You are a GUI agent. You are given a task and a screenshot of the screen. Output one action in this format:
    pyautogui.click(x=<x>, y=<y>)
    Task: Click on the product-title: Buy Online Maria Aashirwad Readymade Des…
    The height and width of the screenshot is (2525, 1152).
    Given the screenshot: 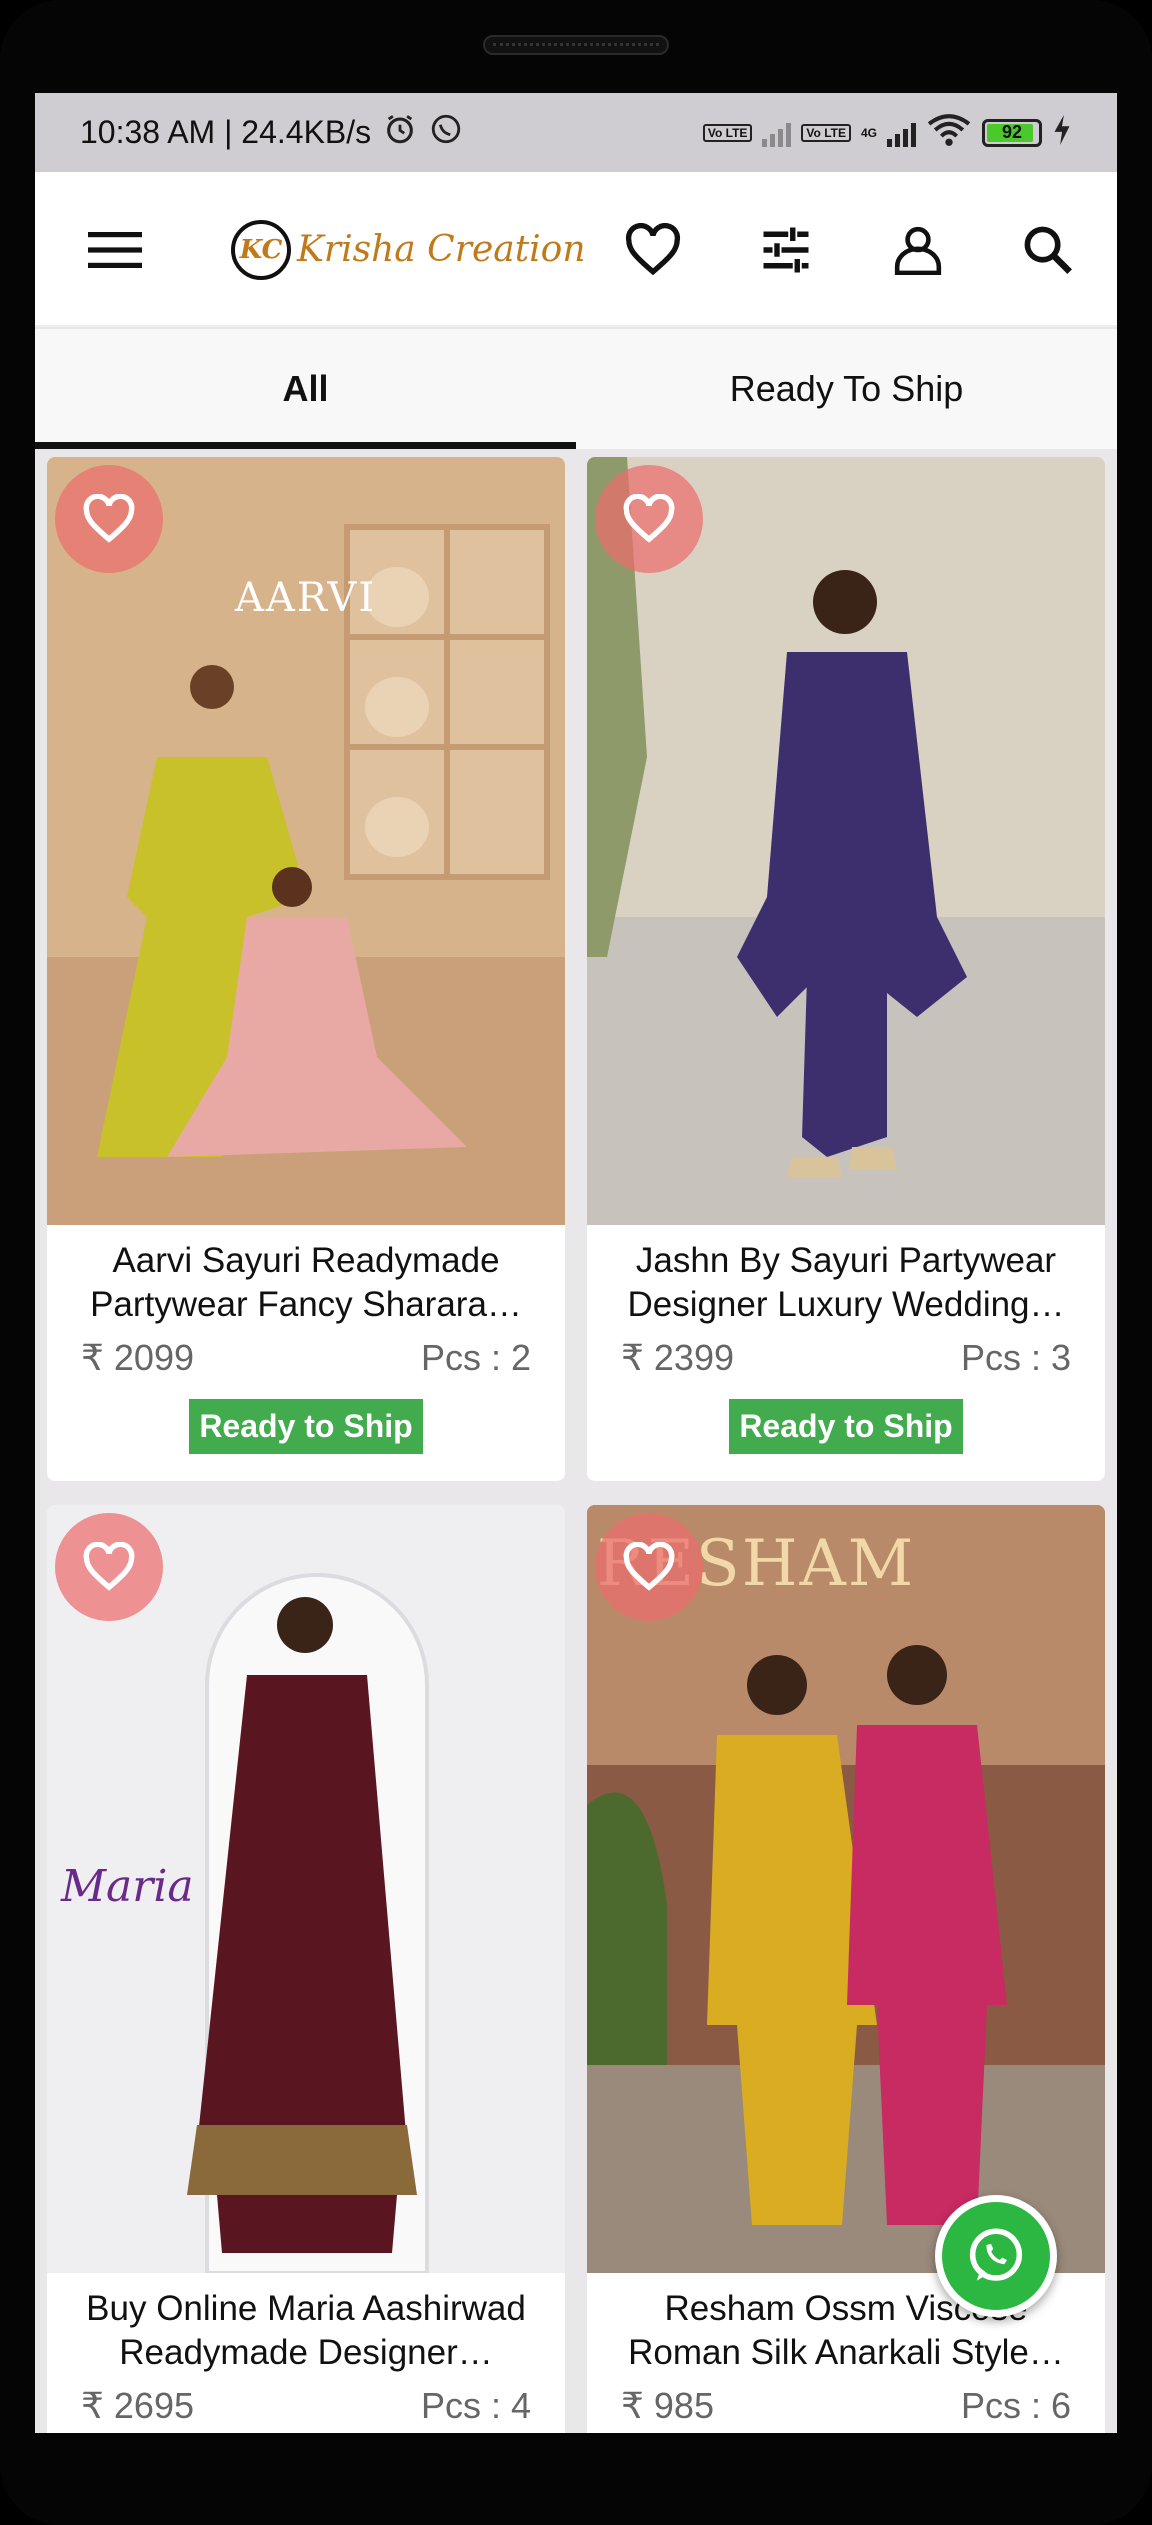 What is the action you would take?
    pyautogui.click(x=306, y=2331)
    